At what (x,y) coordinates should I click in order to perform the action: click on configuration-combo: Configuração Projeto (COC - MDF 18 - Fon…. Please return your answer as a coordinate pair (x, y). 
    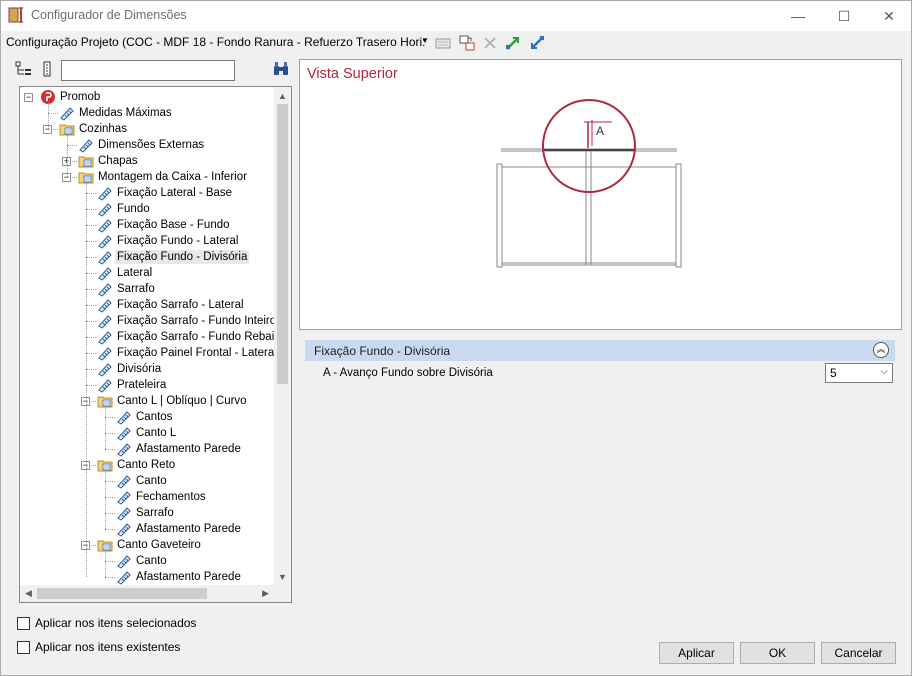
    Looking at the image, I should click on (219, 43).